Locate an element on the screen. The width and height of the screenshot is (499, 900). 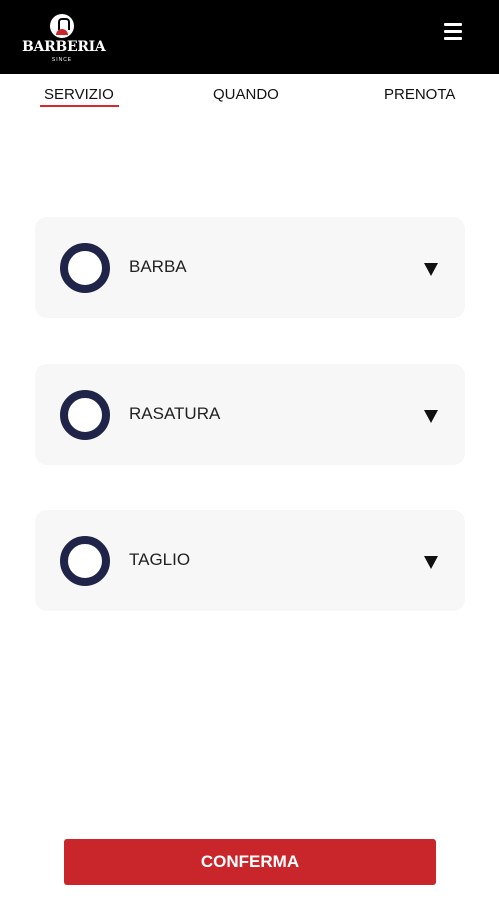
service-label: BARBA is located at coordinates (158, 266).